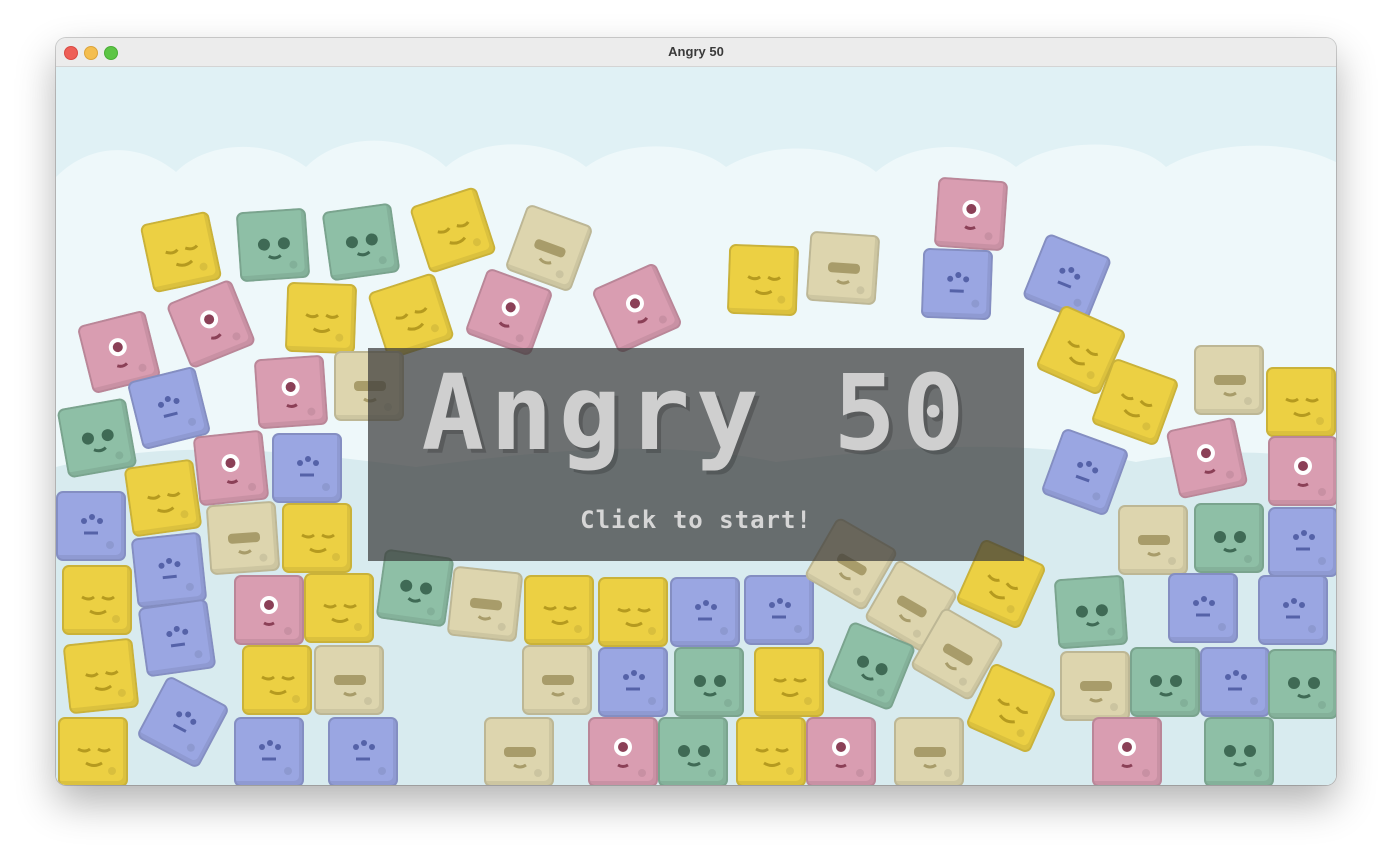 The height and width of the screenshot is (860, 1392). I want to click on window-title: Angry 50, so click(696, 51).